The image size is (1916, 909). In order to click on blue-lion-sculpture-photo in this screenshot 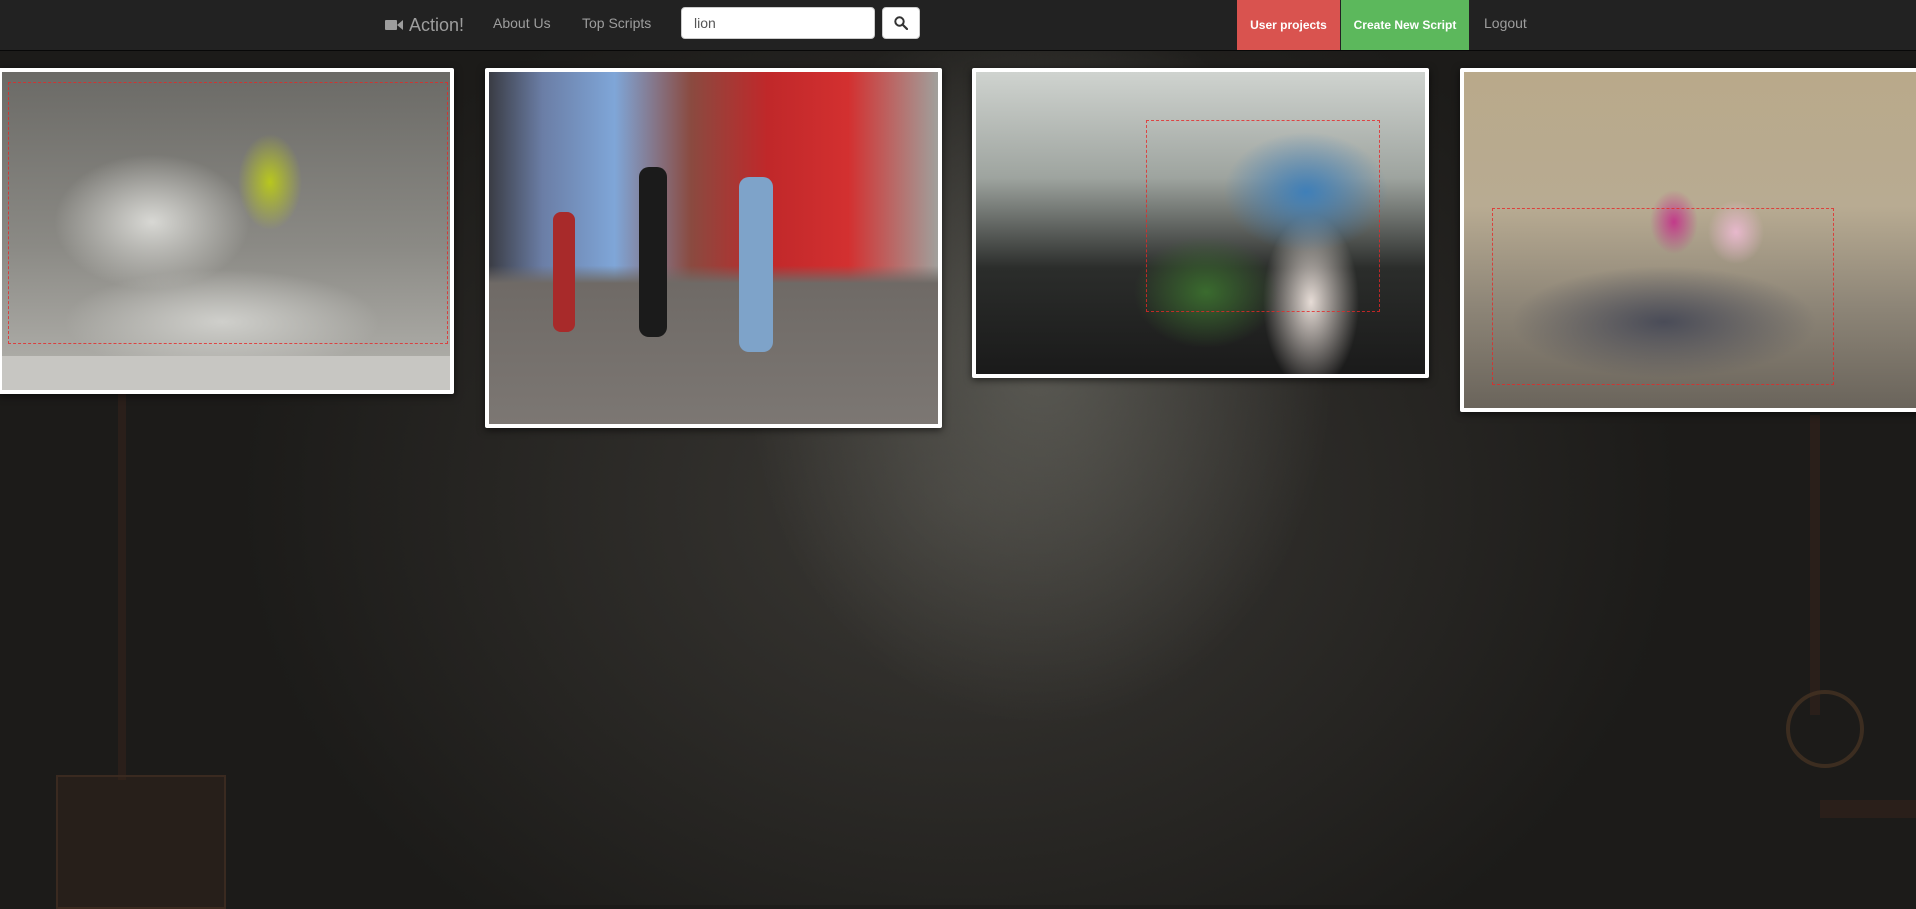, I will do `click(1200, 223)`.